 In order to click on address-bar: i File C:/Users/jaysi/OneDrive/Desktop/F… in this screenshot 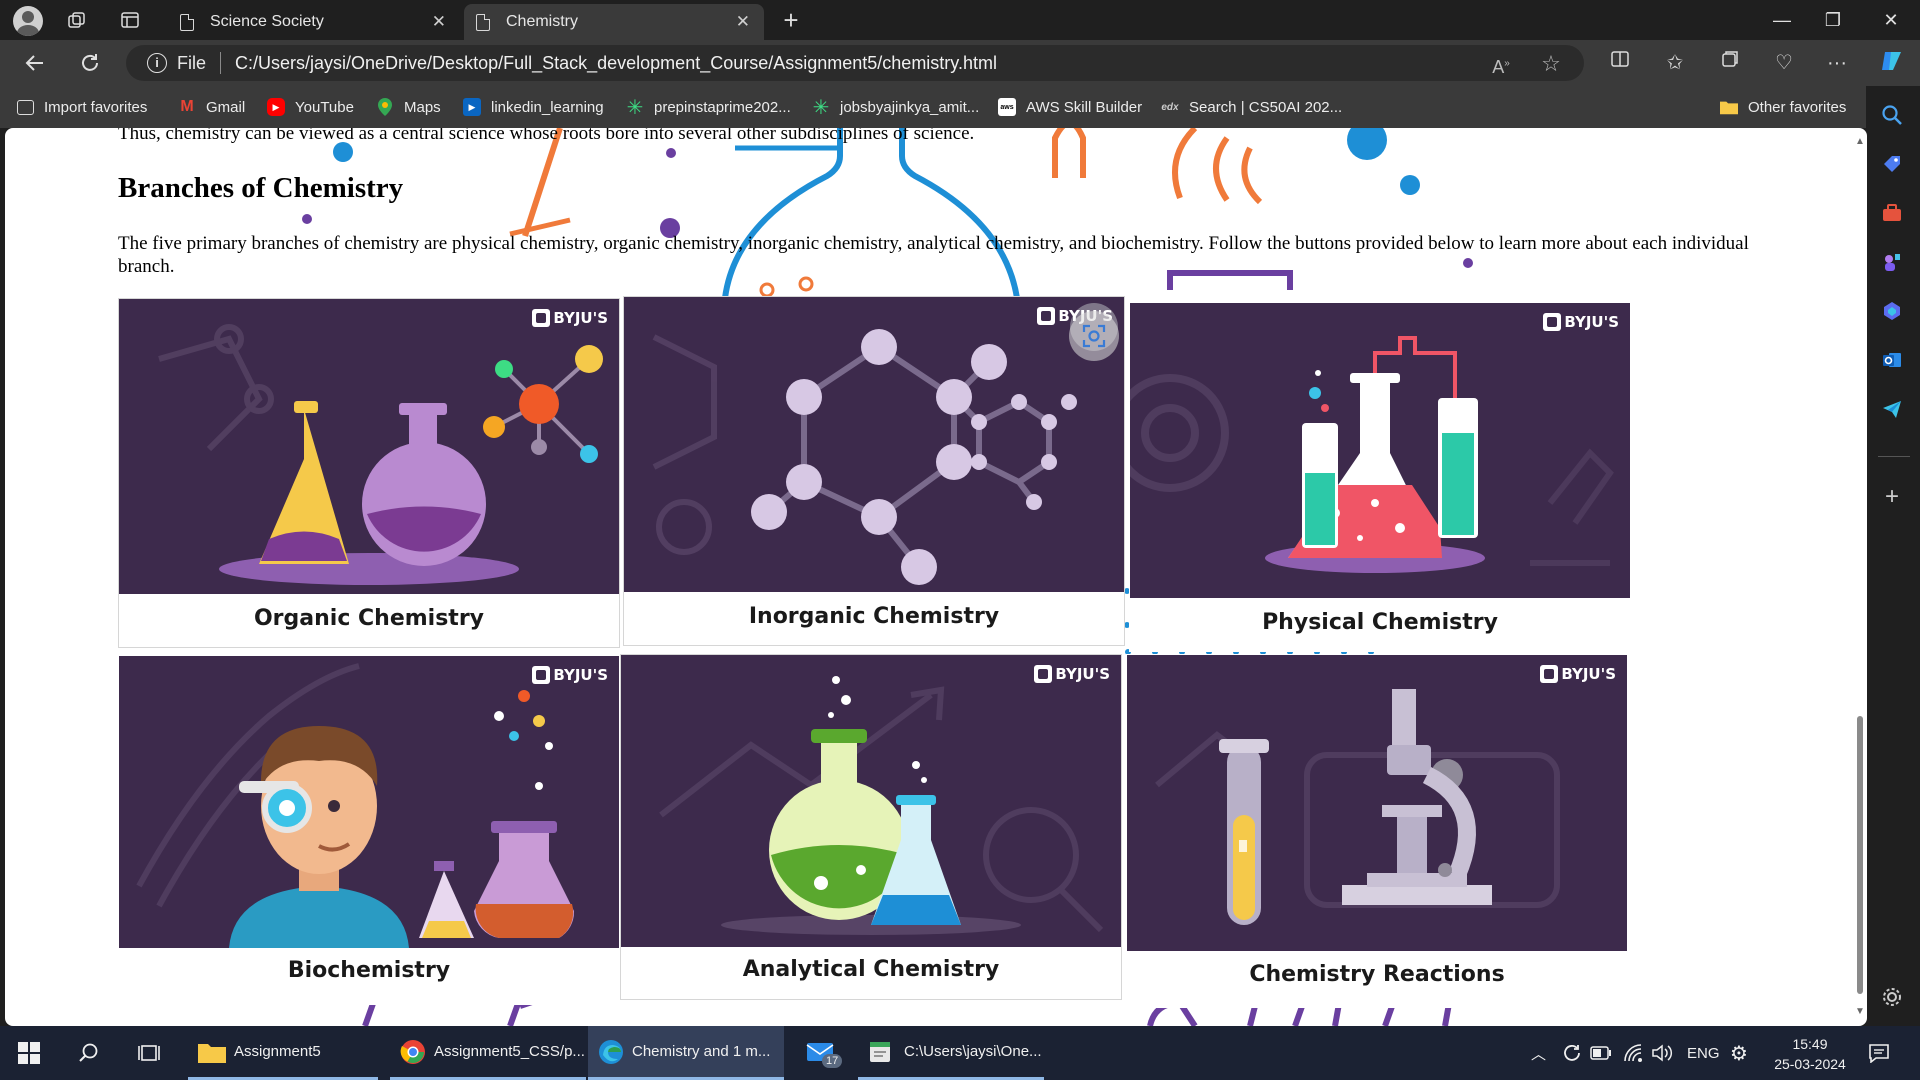, I will do `click(855, 63)`.